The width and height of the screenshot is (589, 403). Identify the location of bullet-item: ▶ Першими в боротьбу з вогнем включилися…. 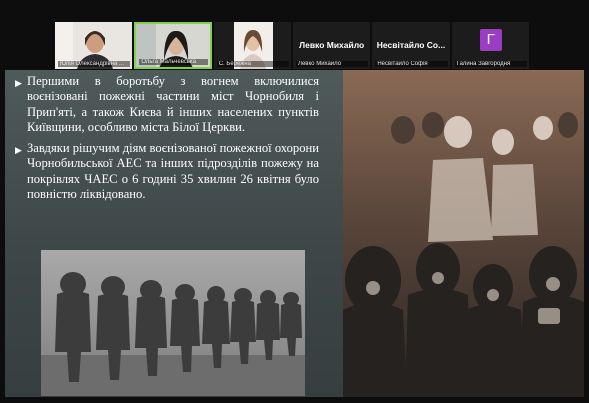
(167, 104).